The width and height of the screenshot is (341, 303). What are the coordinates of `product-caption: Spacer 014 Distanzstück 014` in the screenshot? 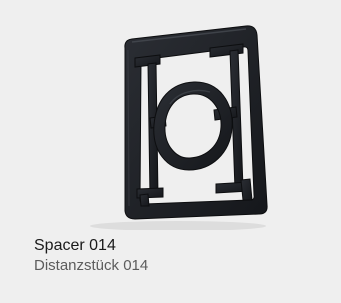 It's located at (182, 256).